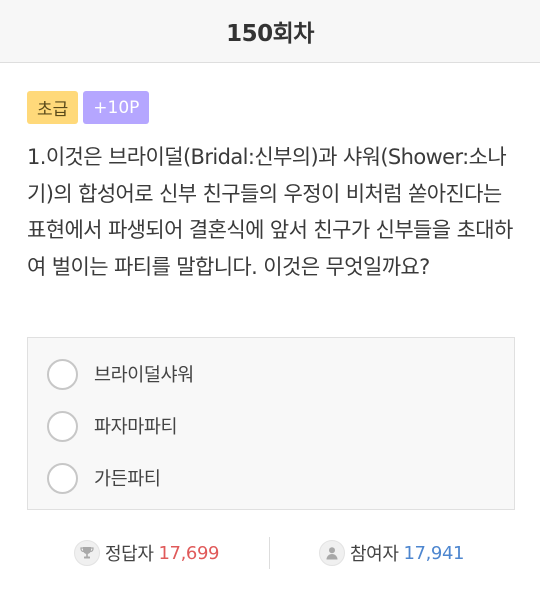  What do you see at coordinates (129, 554) in the screenshot?
I see `correct-label: 정답자` at bounding box center [129, 554].